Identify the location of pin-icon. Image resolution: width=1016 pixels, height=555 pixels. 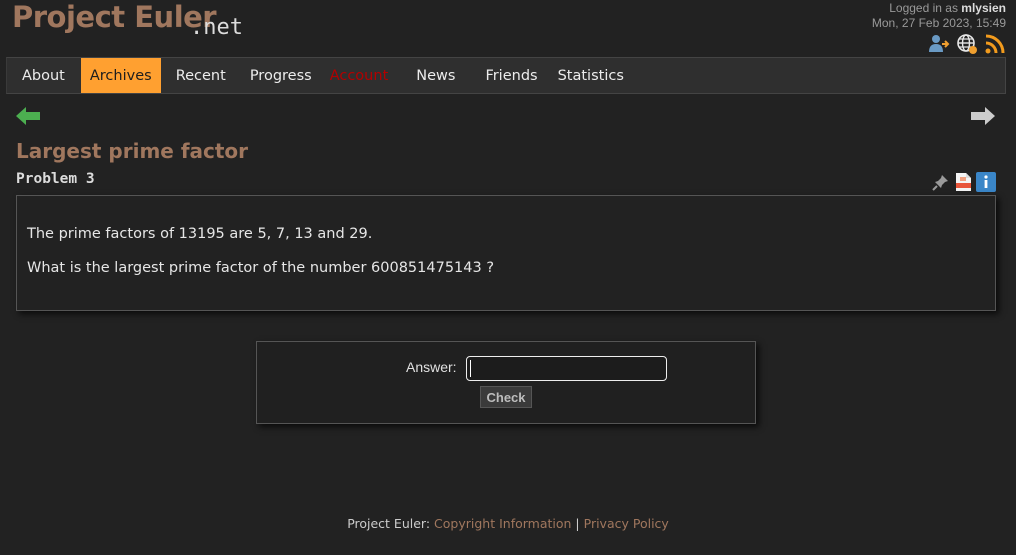
(941, 184).